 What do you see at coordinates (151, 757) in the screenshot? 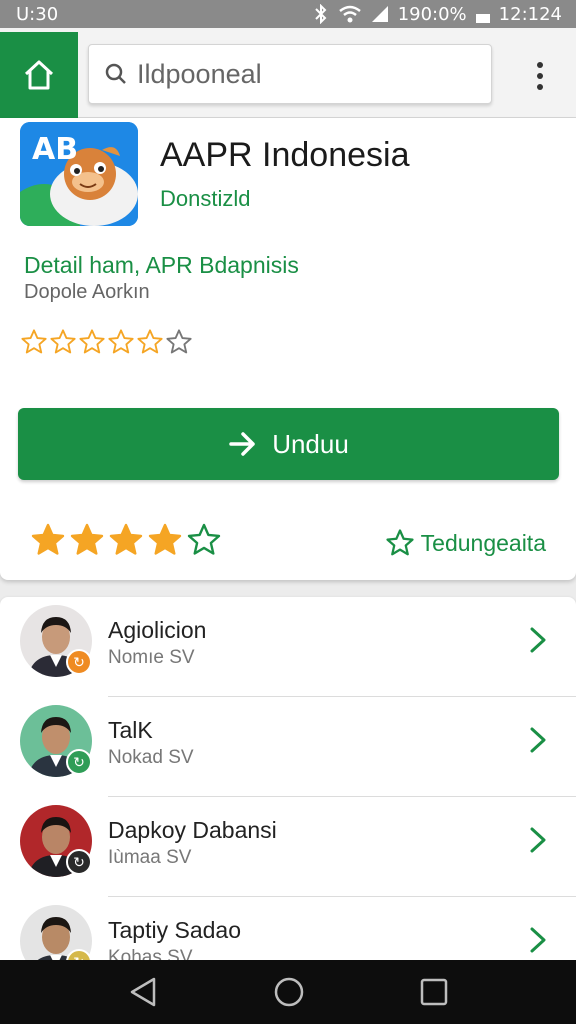
I see `person-role: Nokad SV` at bounding box center [151, 757].